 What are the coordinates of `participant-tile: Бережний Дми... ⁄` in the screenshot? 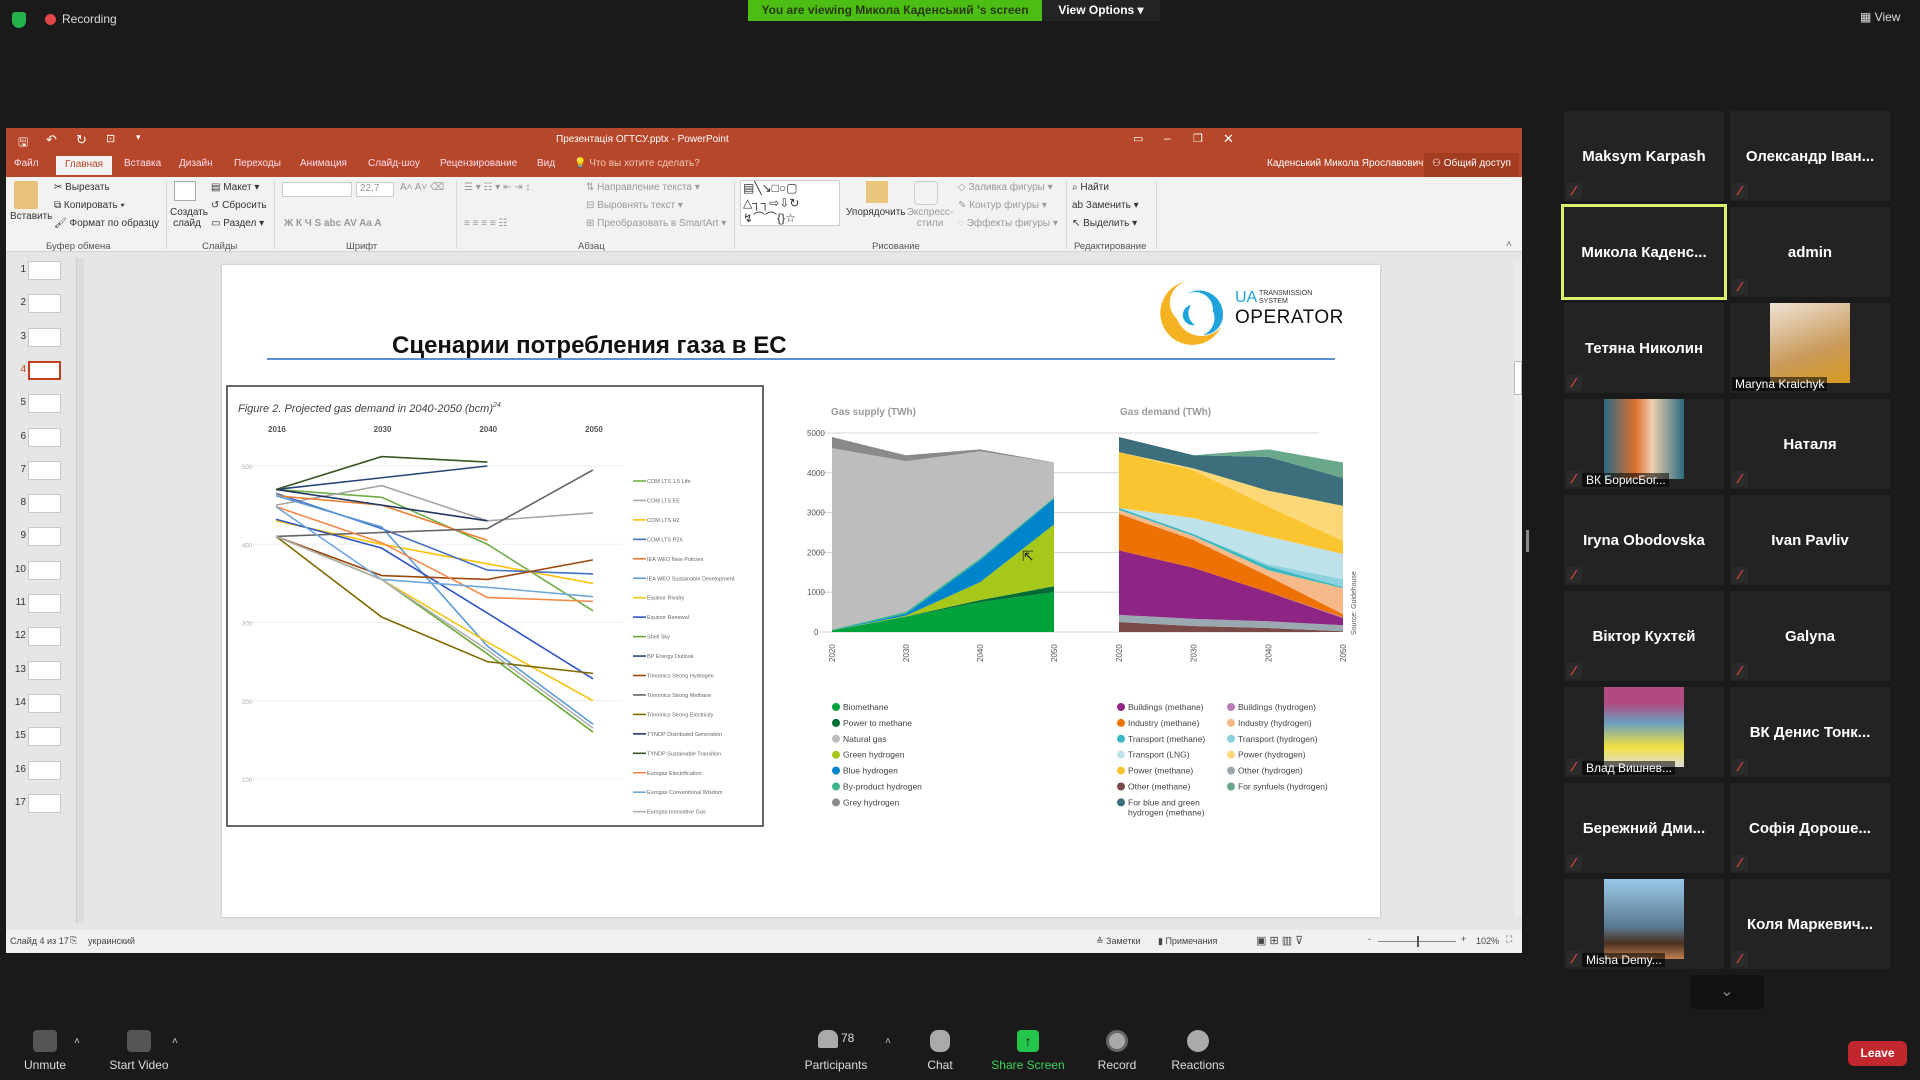 It's located at (1644, 828).